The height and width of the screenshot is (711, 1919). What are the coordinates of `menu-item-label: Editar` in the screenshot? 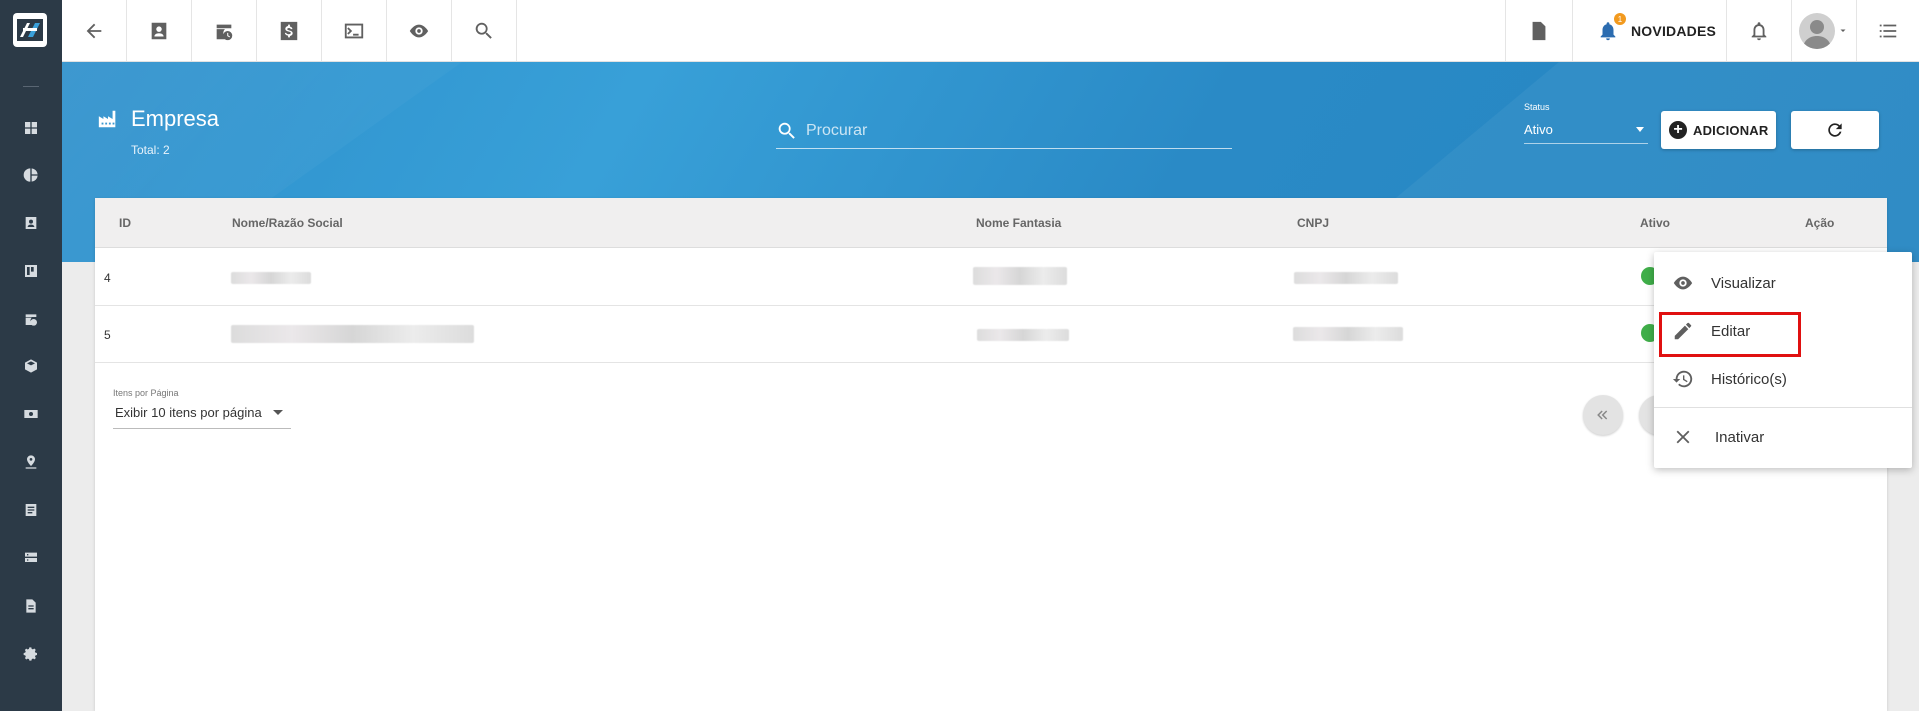 It's located at (1731, 331).